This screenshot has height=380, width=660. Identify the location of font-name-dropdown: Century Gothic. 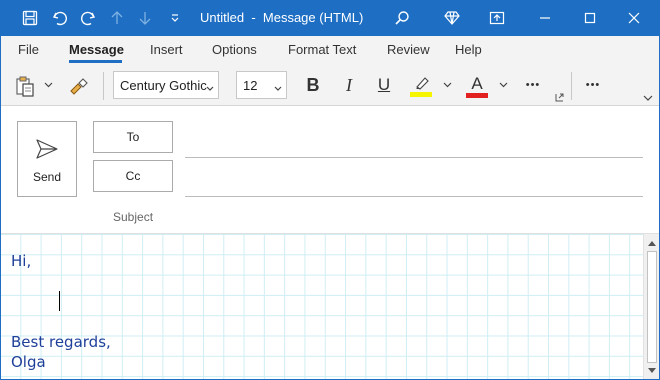
(166, 85).